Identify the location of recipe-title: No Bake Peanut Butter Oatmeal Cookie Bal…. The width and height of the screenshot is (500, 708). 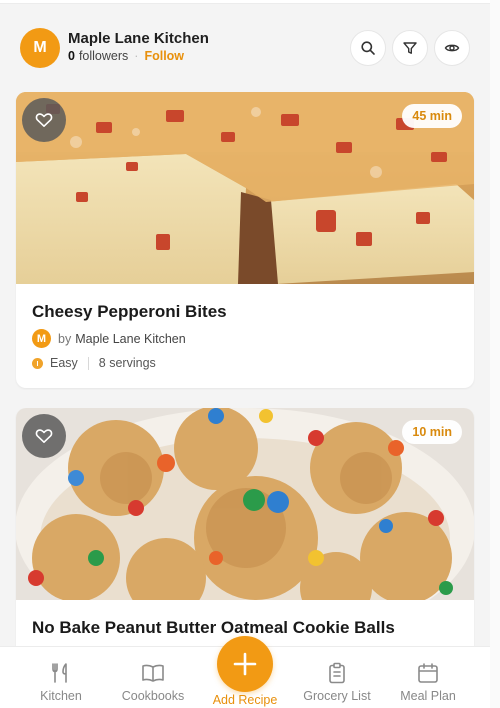
(213, 628).